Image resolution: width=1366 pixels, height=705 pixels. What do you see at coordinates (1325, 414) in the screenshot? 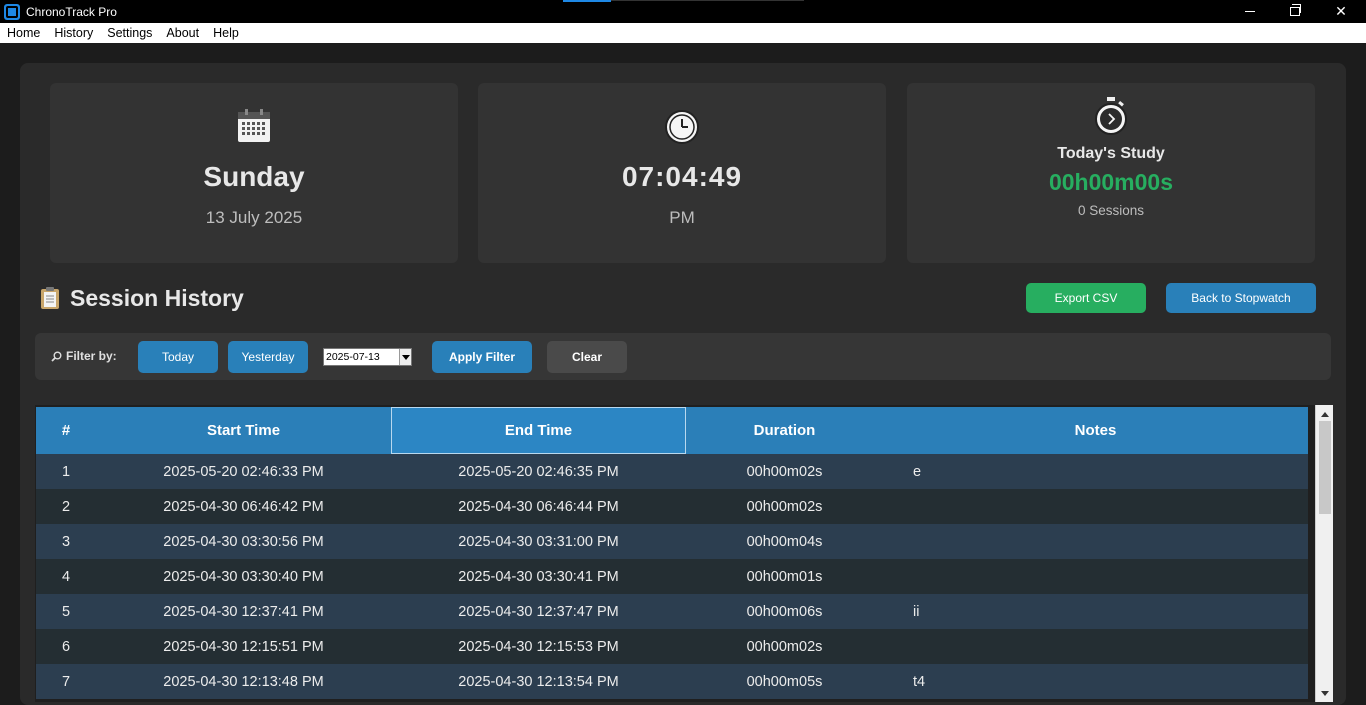
I see `scroll-up-arrow-icon` at bounding box center [1325, 414].